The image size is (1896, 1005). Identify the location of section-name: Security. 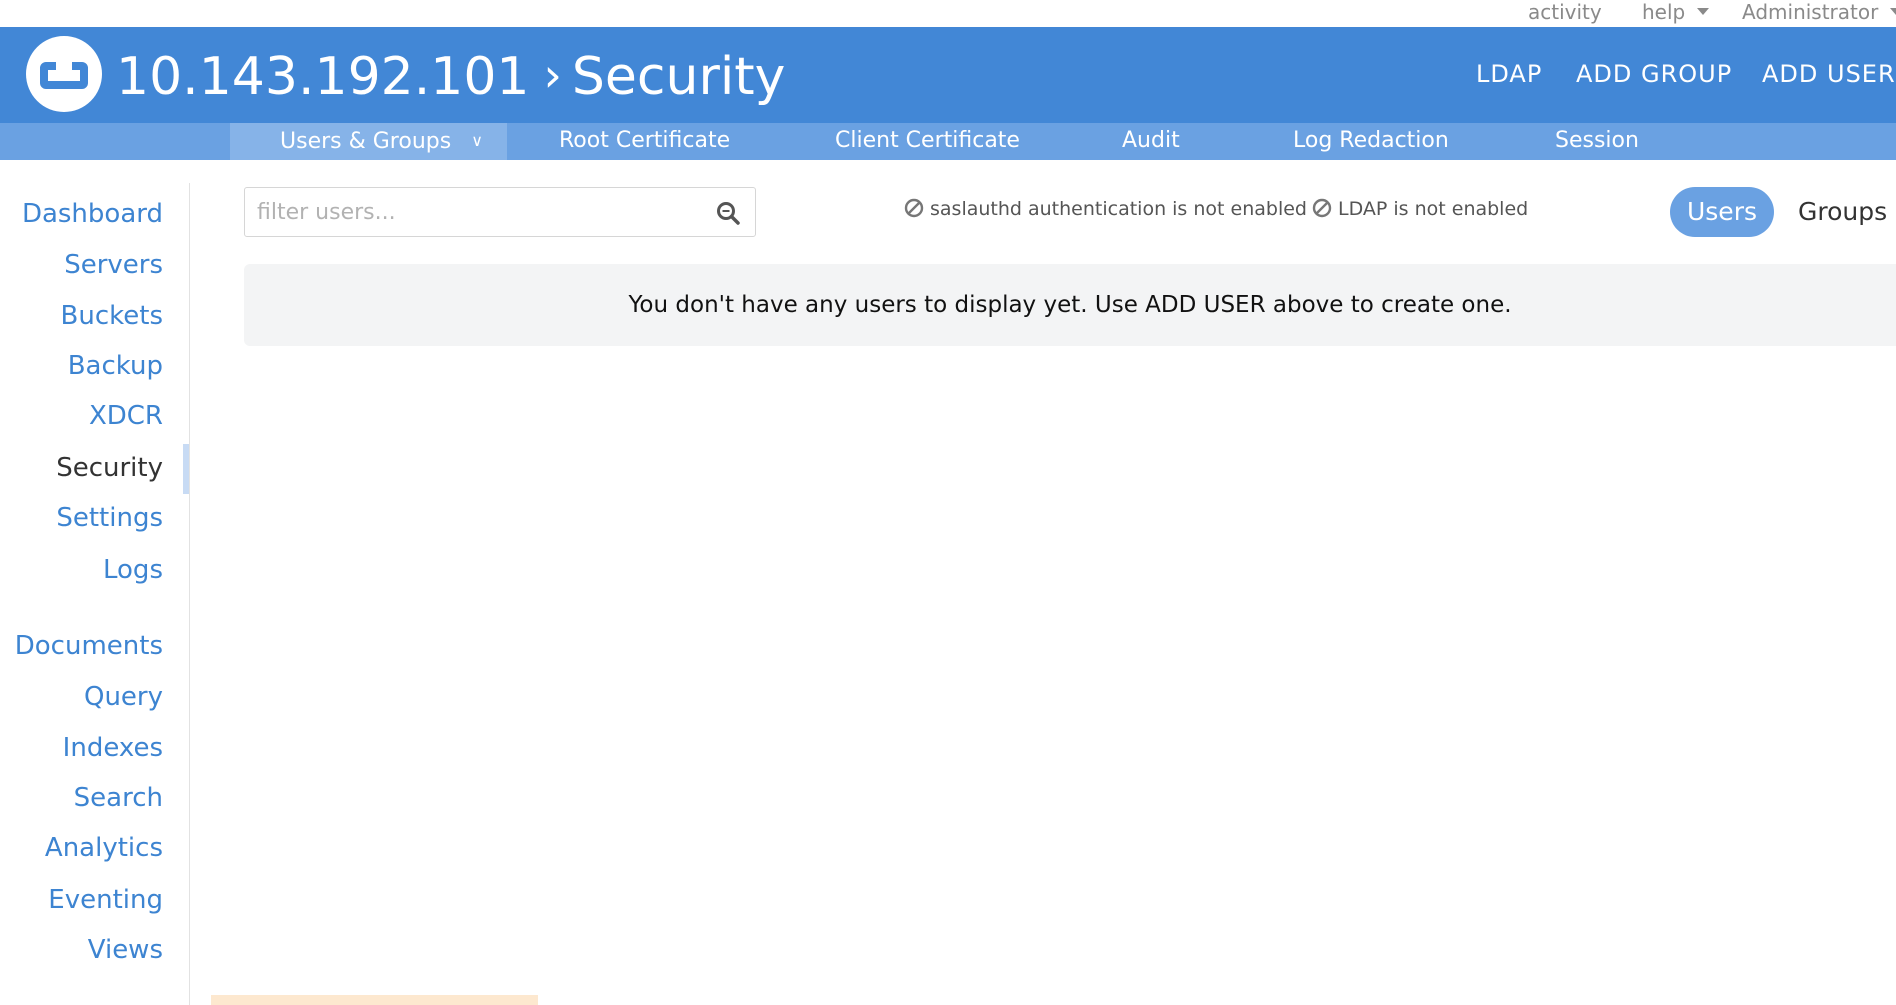
(678, 77).